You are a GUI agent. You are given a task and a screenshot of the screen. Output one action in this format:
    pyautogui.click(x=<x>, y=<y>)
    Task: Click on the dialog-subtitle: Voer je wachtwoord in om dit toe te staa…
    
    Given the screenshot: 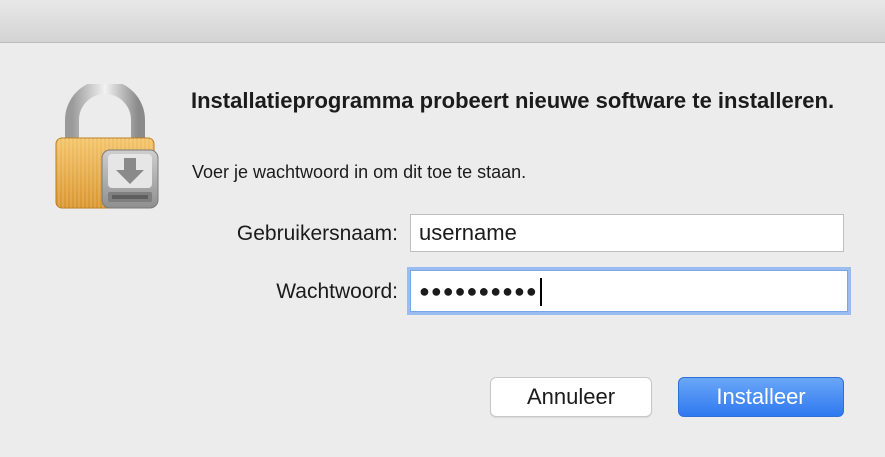 What is the action you would take?
    pyautogui.click(x=359, y=172)
    